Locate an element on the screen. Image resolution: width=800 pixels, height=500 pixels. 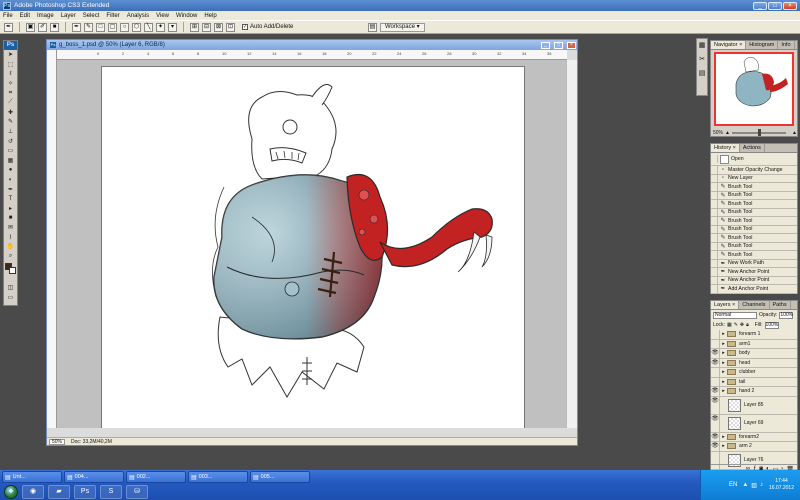
line-icon: ╲ is located at coordinates (148, 27).